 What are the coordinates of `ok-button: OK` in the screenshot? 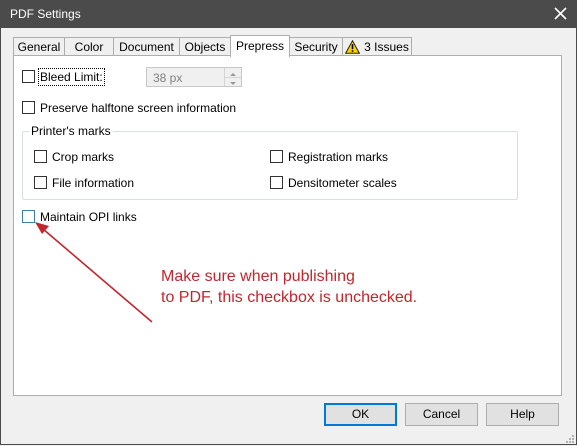 It's located at (360, 414).